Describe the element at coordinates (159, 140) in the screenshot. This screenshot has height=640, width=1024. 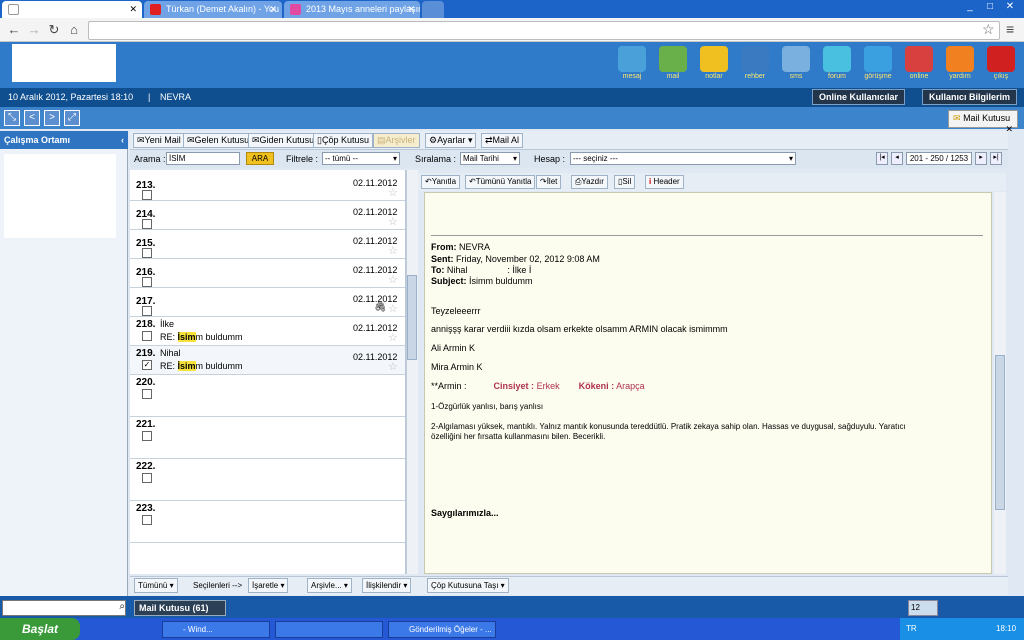
I see `new-mail-button: ✉Yeni Mail` at that location.